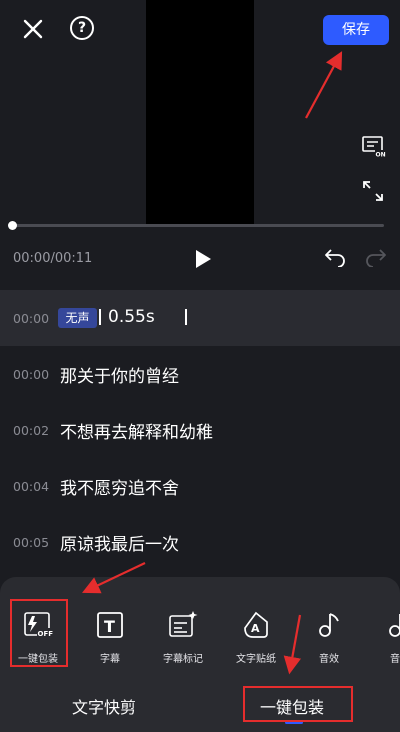 This screenshot has width=400, height=732. I want to click on silent-badge: 无声, so click(77, 318).